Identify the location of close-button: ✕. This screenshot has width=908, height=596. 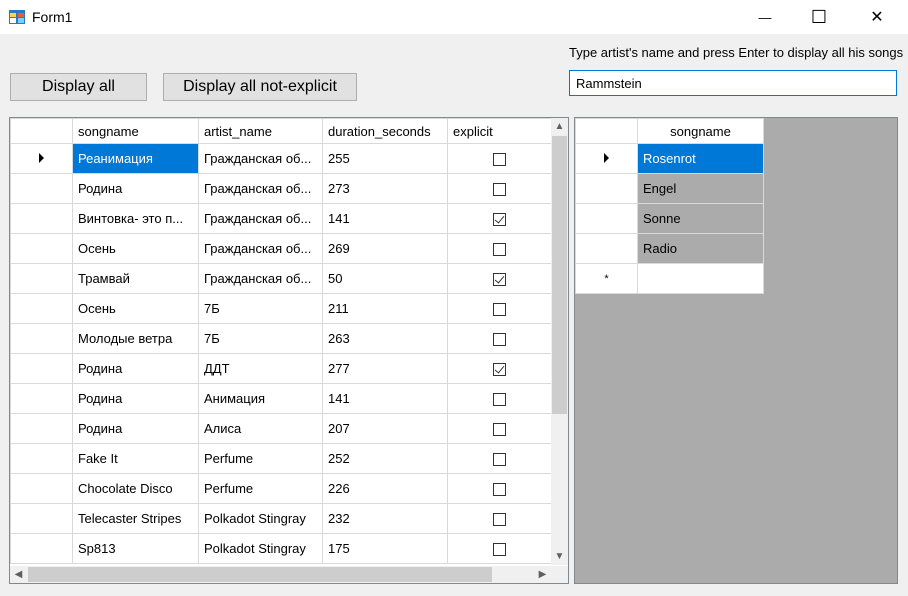
(877, 17).